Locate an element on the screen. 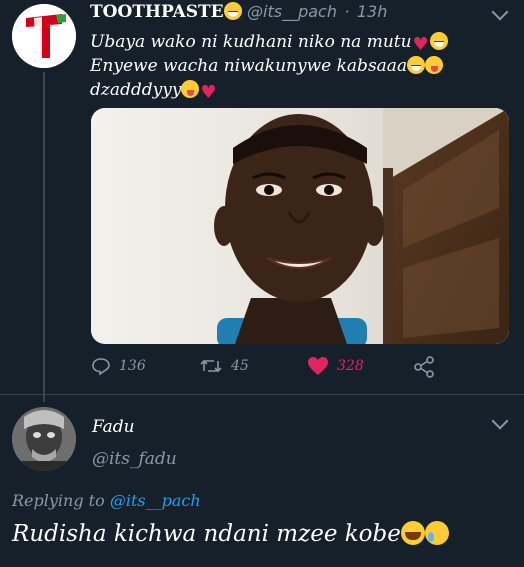  tweet-line-2-text: Enyewe wacha niwakunywe kabsaaa is located at coordinates (249, 66).